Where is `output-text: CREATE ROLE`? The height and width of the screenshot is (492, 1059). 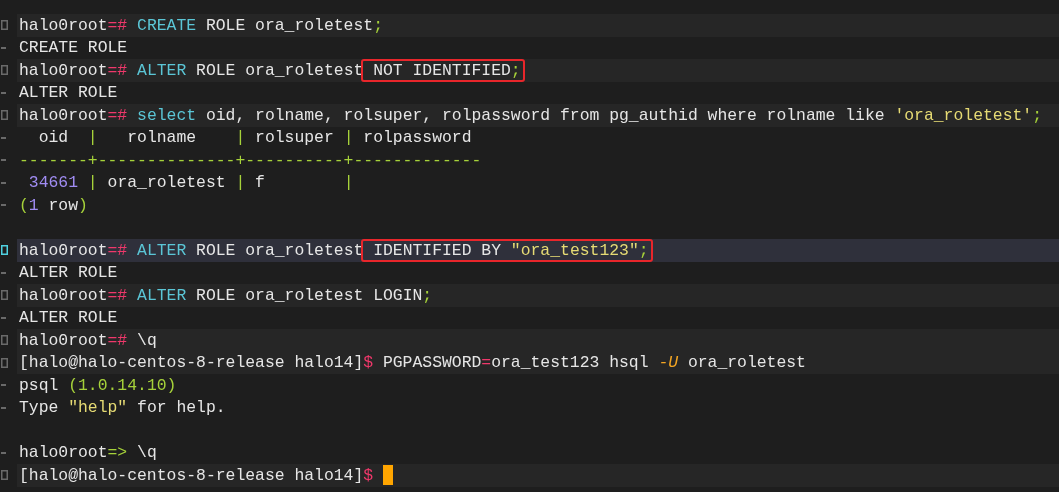
output-text: CREATE ROLE is located at coordinates (73, 48).